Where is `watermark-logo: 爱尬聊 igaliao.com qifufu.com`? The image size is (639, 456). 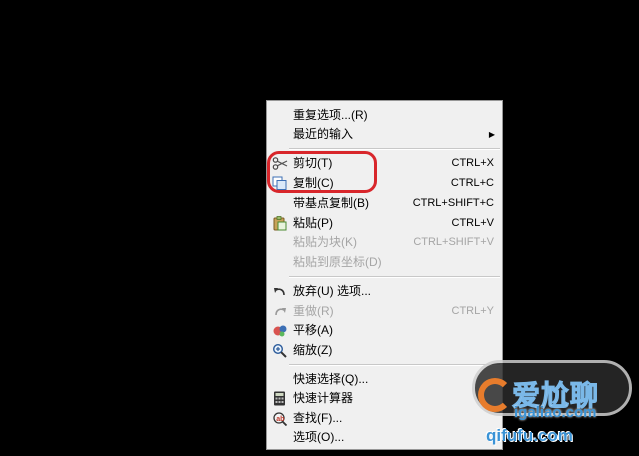 watermark-logo: 爱尬聊 igaliao.com qifufu.com is located at coordinates (552, 408).